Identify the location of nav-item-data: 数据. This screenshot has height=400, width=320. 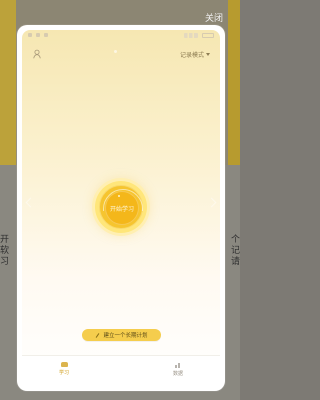
(178, 369).